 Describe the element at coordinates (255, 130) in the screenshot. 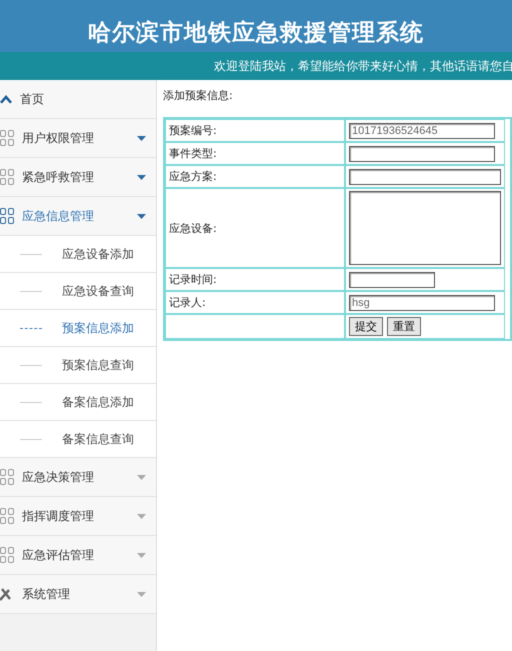

I see `field-label: 预案编号:` at that location.